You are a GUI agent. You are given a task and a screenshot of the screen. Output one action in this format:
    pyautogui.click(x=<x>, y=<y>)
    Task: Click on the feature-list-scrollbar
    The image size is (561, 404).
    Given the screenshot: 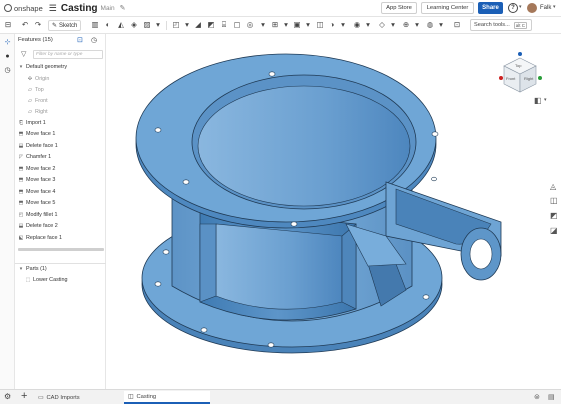 What is the action you would take?
    pyautogui.click(x=61, y=249)
    